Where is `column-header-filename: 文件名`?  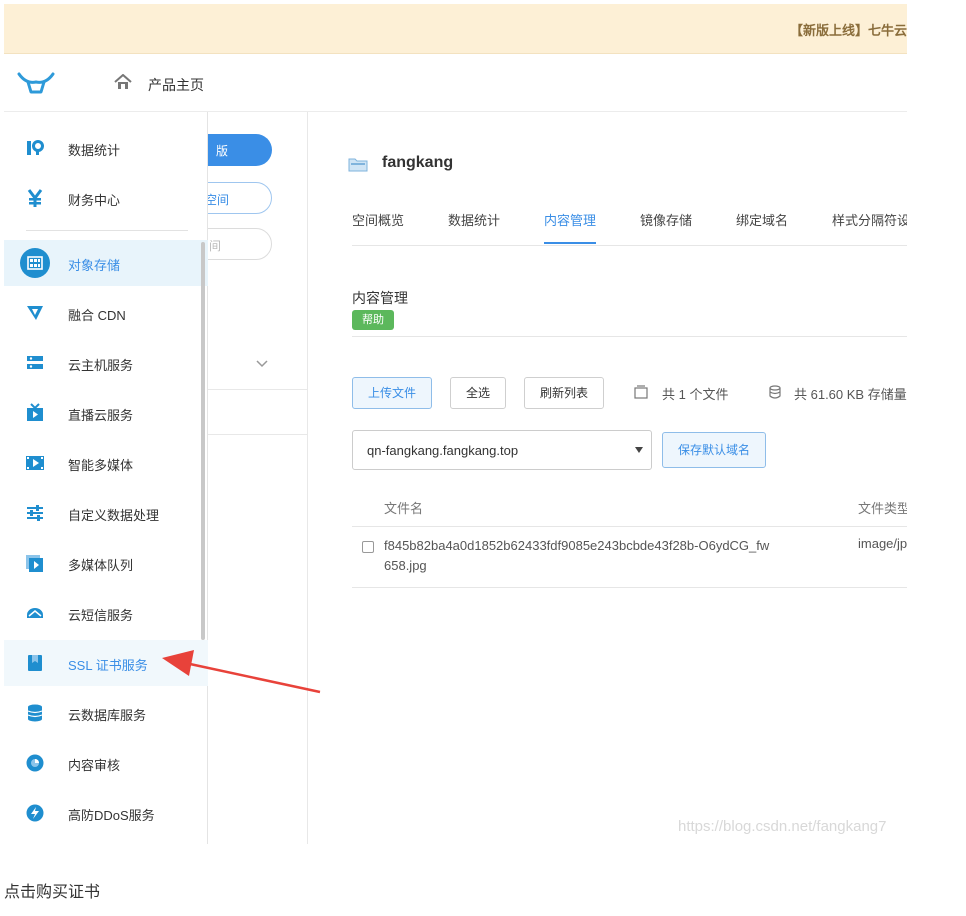 column-header-filename: 文件名 is located at coordinates (403, 507).